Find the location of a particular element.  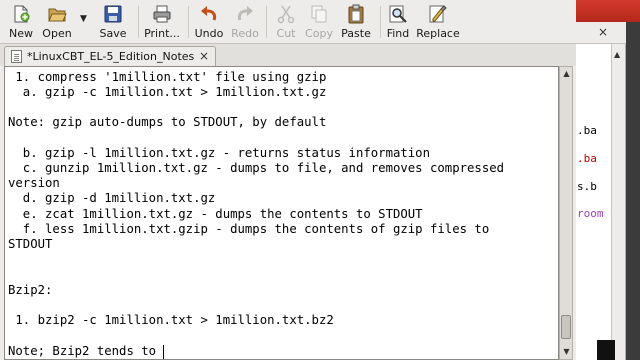

background-window-titlebar is located at coordinates (608, 11).